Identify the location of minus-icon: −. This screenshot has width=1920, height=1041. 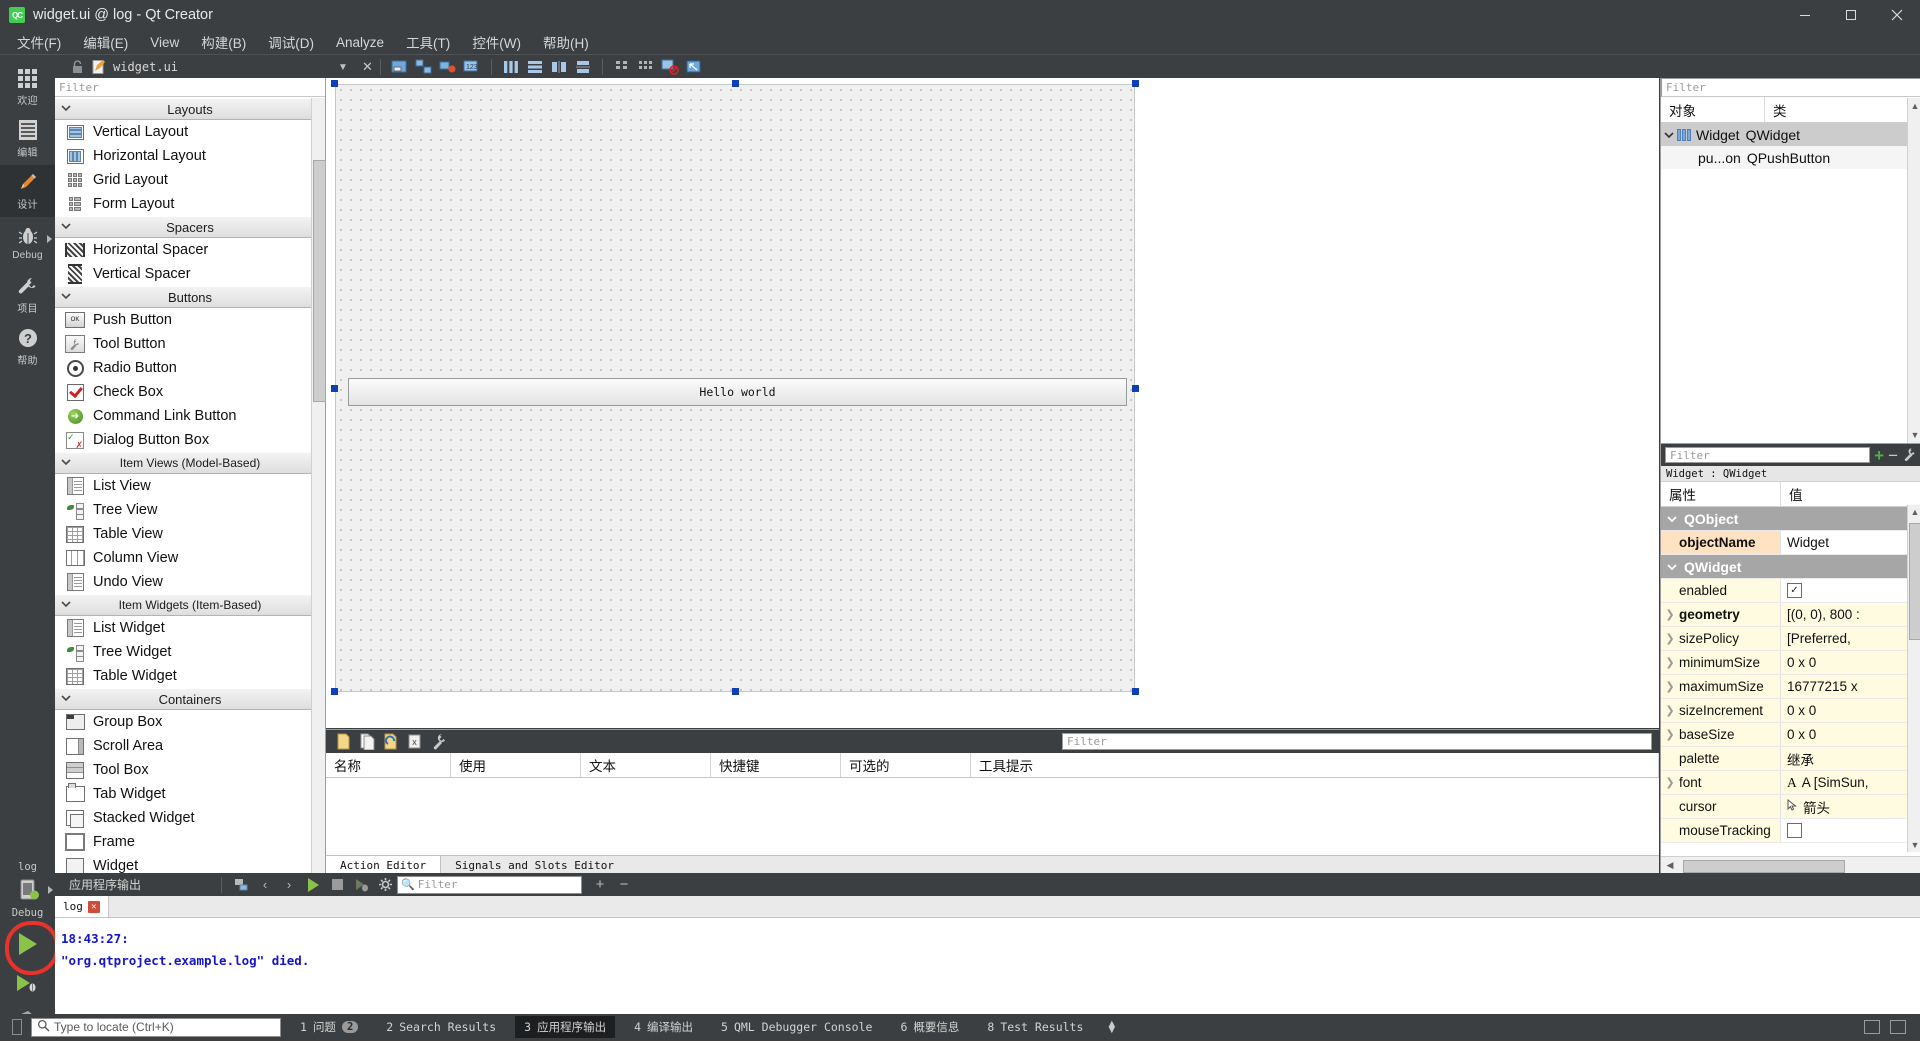
(1893, 455).